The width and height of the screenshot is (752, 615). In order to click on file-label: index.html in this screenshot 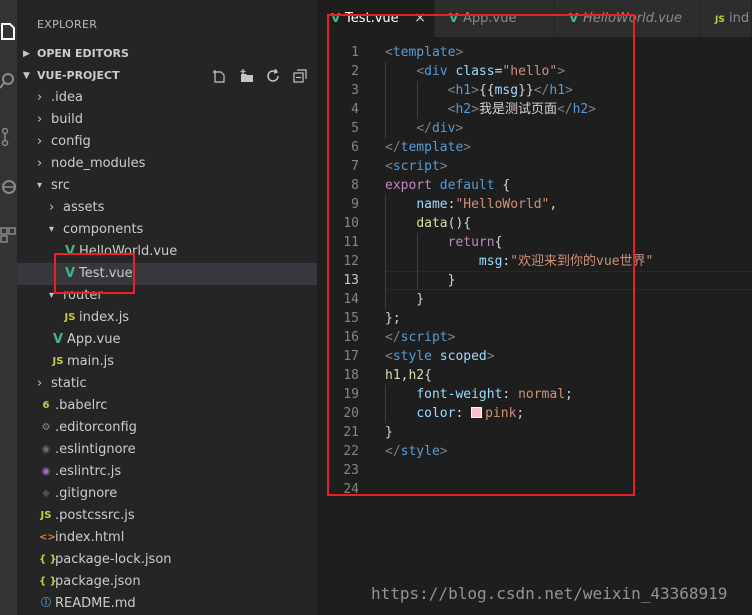, I will do `click(90, 537)`.